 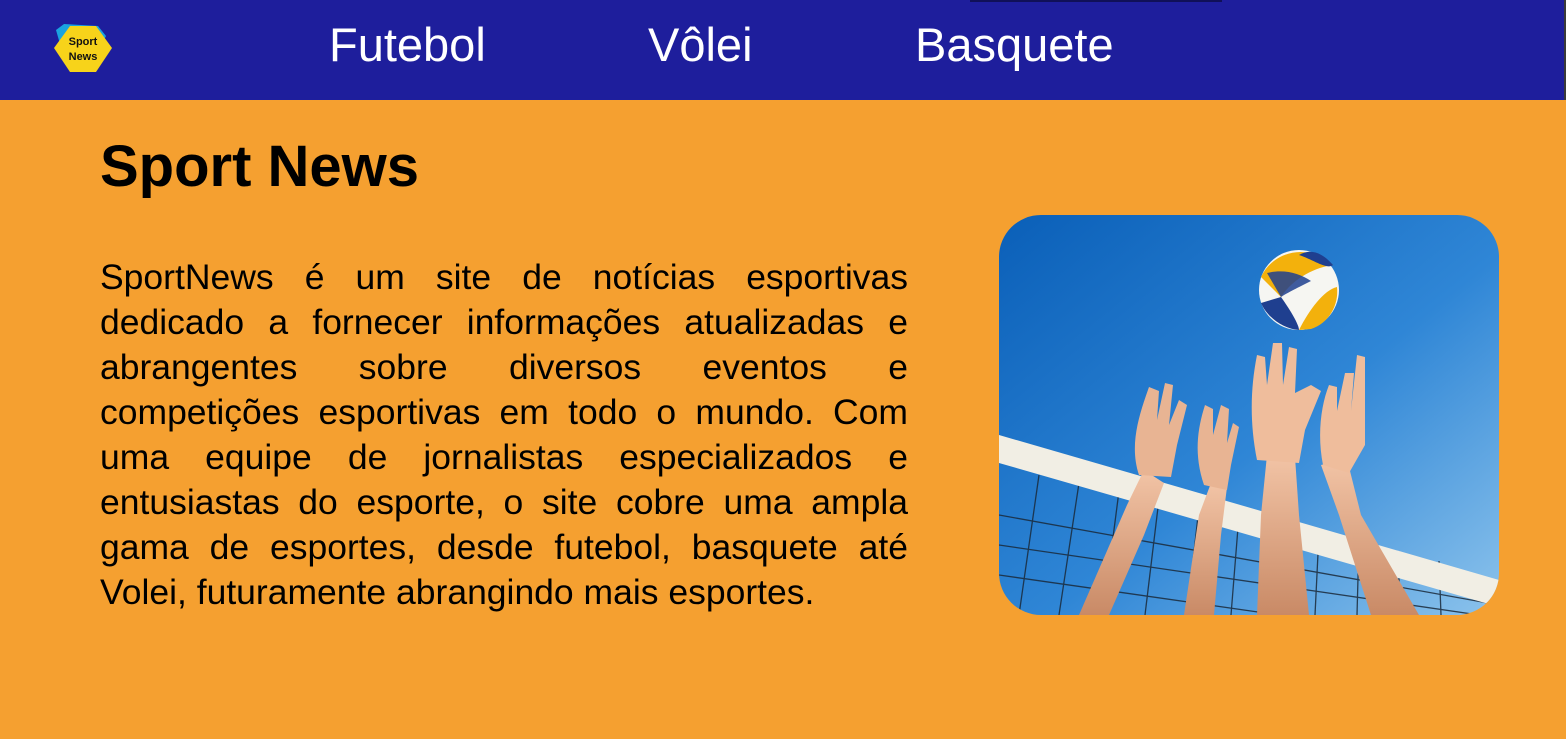 What do you see at coordinates (1096, 1) in the screenshot?
I see `nav-shadow-divider` at bounding box center [1096, 1].